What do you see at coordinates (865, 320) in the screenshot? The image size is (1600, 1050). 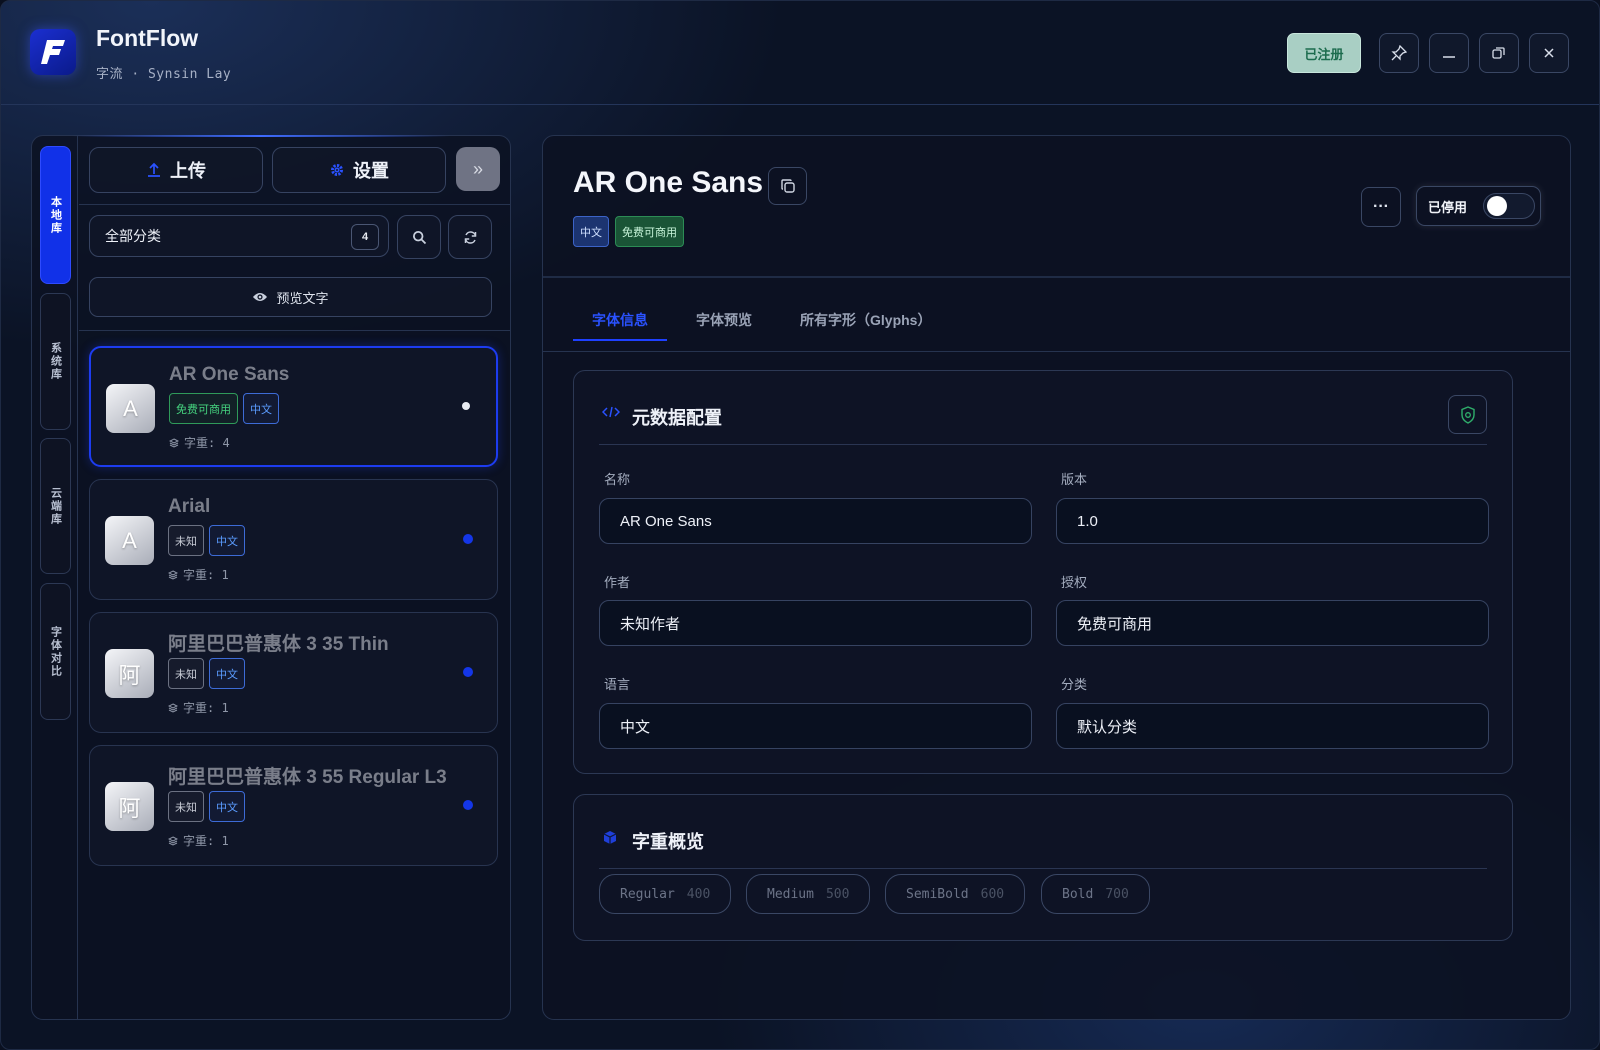 I see `tab-all-glyphs: 所有字形（Glyphs）` at bounding box center [865, 320].